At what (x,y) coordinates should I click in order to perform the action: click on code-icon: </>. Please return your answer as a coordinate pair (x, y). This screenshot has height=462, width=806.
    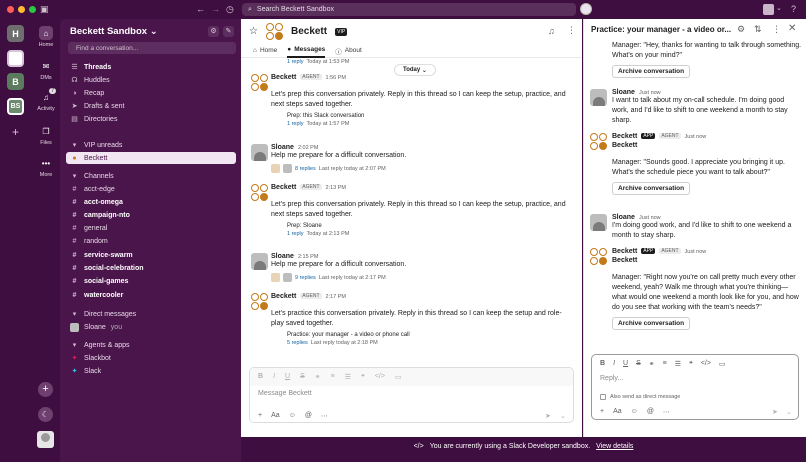
    Looking at the image, I should click on (380, 377).